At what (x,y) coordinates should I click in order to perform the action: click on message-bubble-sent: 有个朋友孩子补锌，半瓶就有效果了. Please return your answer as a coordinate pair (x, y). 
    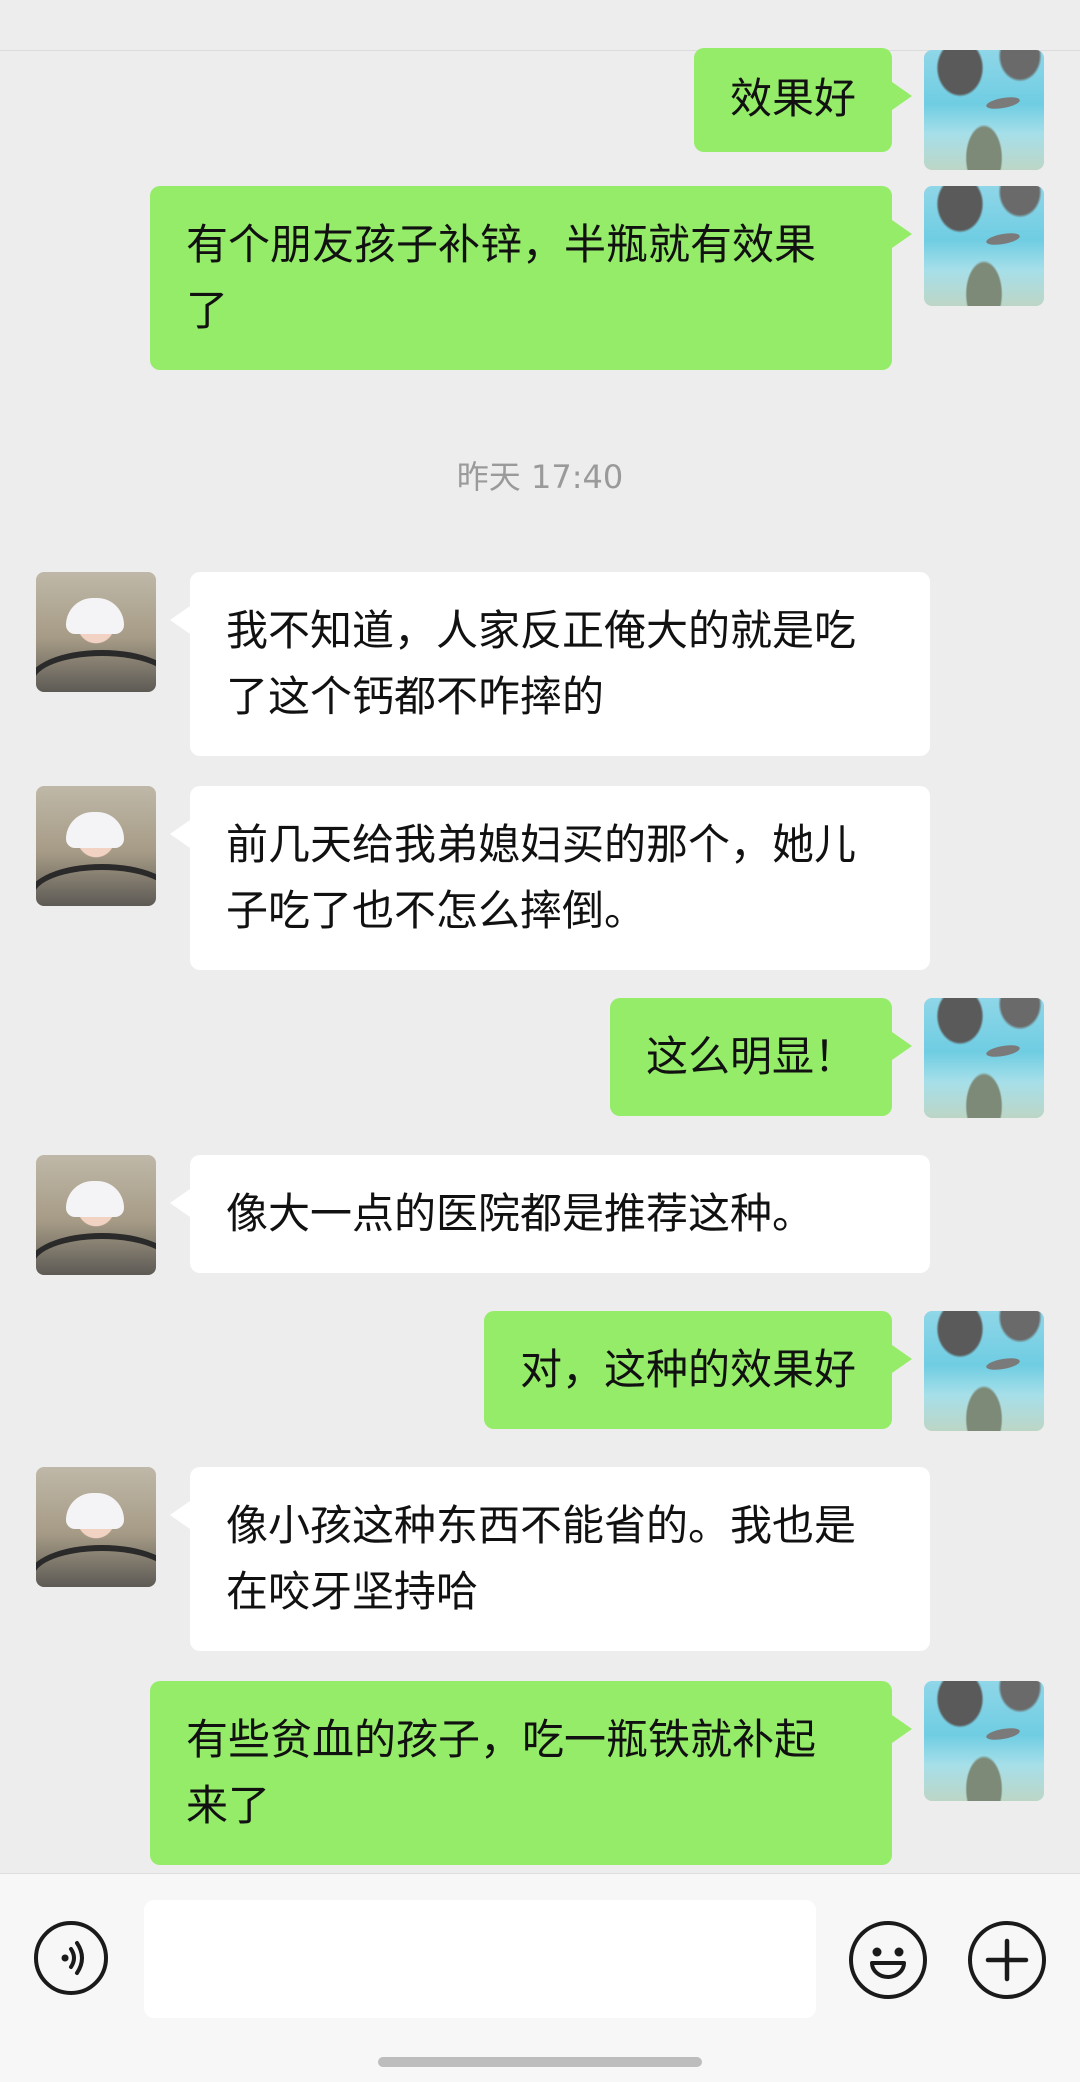
    Looking at the image, I should click on (531, 278).